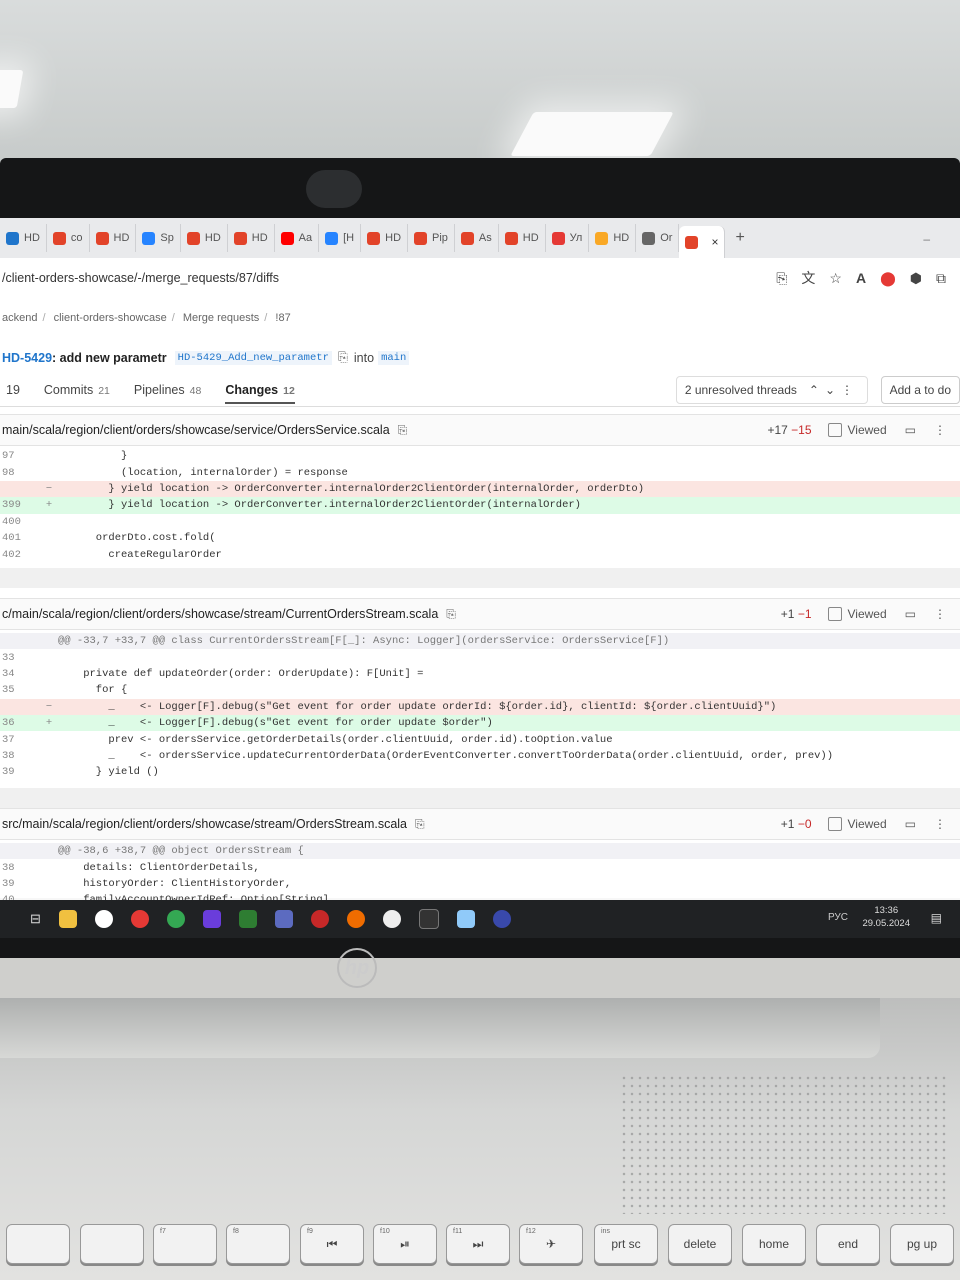 The width and height of the screenshot is (960, 1280). What do you see at coordinates (480, 867) in the screenshot?
I see `diff-line: 38 details: ClientOrderDetails,` at bounding box center [480, 867].